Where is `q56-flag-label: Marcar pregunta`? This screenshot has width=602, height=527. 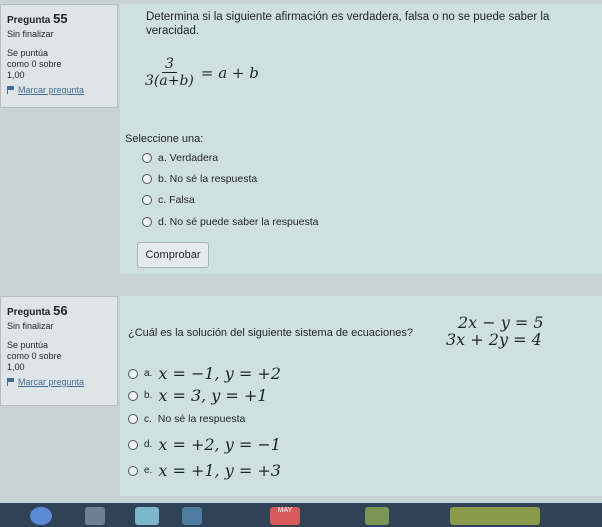 q56-flag-label: Marcar pregunta is located at coordinates (51, 382).